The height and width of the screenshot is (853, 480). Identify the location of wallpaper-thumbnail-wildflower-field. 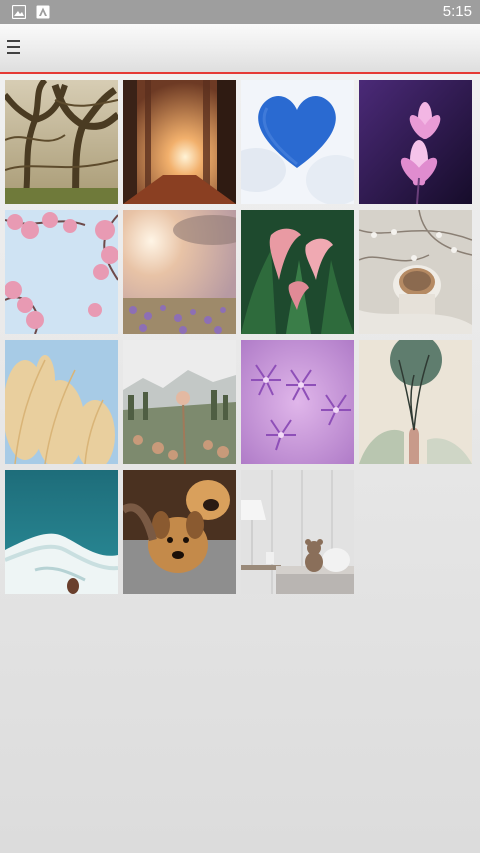
(179, 402).